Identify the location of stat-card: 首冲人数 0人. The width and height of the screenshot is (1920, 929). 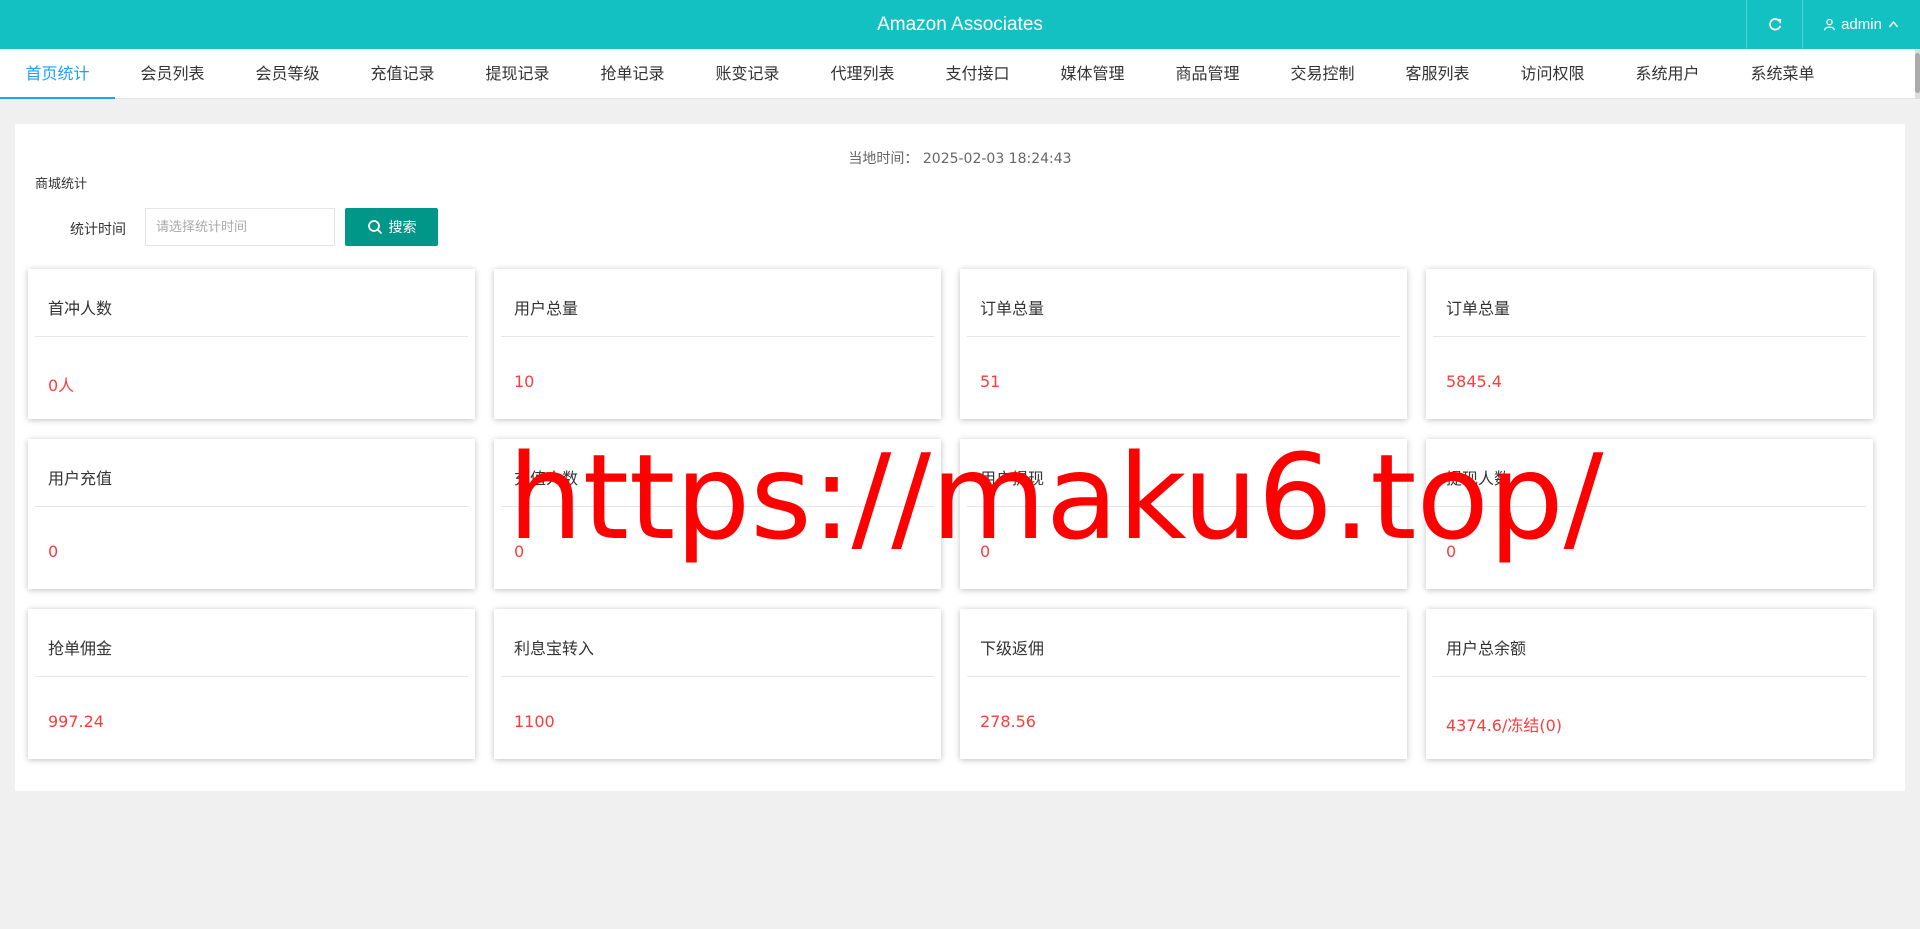
(251, 344).